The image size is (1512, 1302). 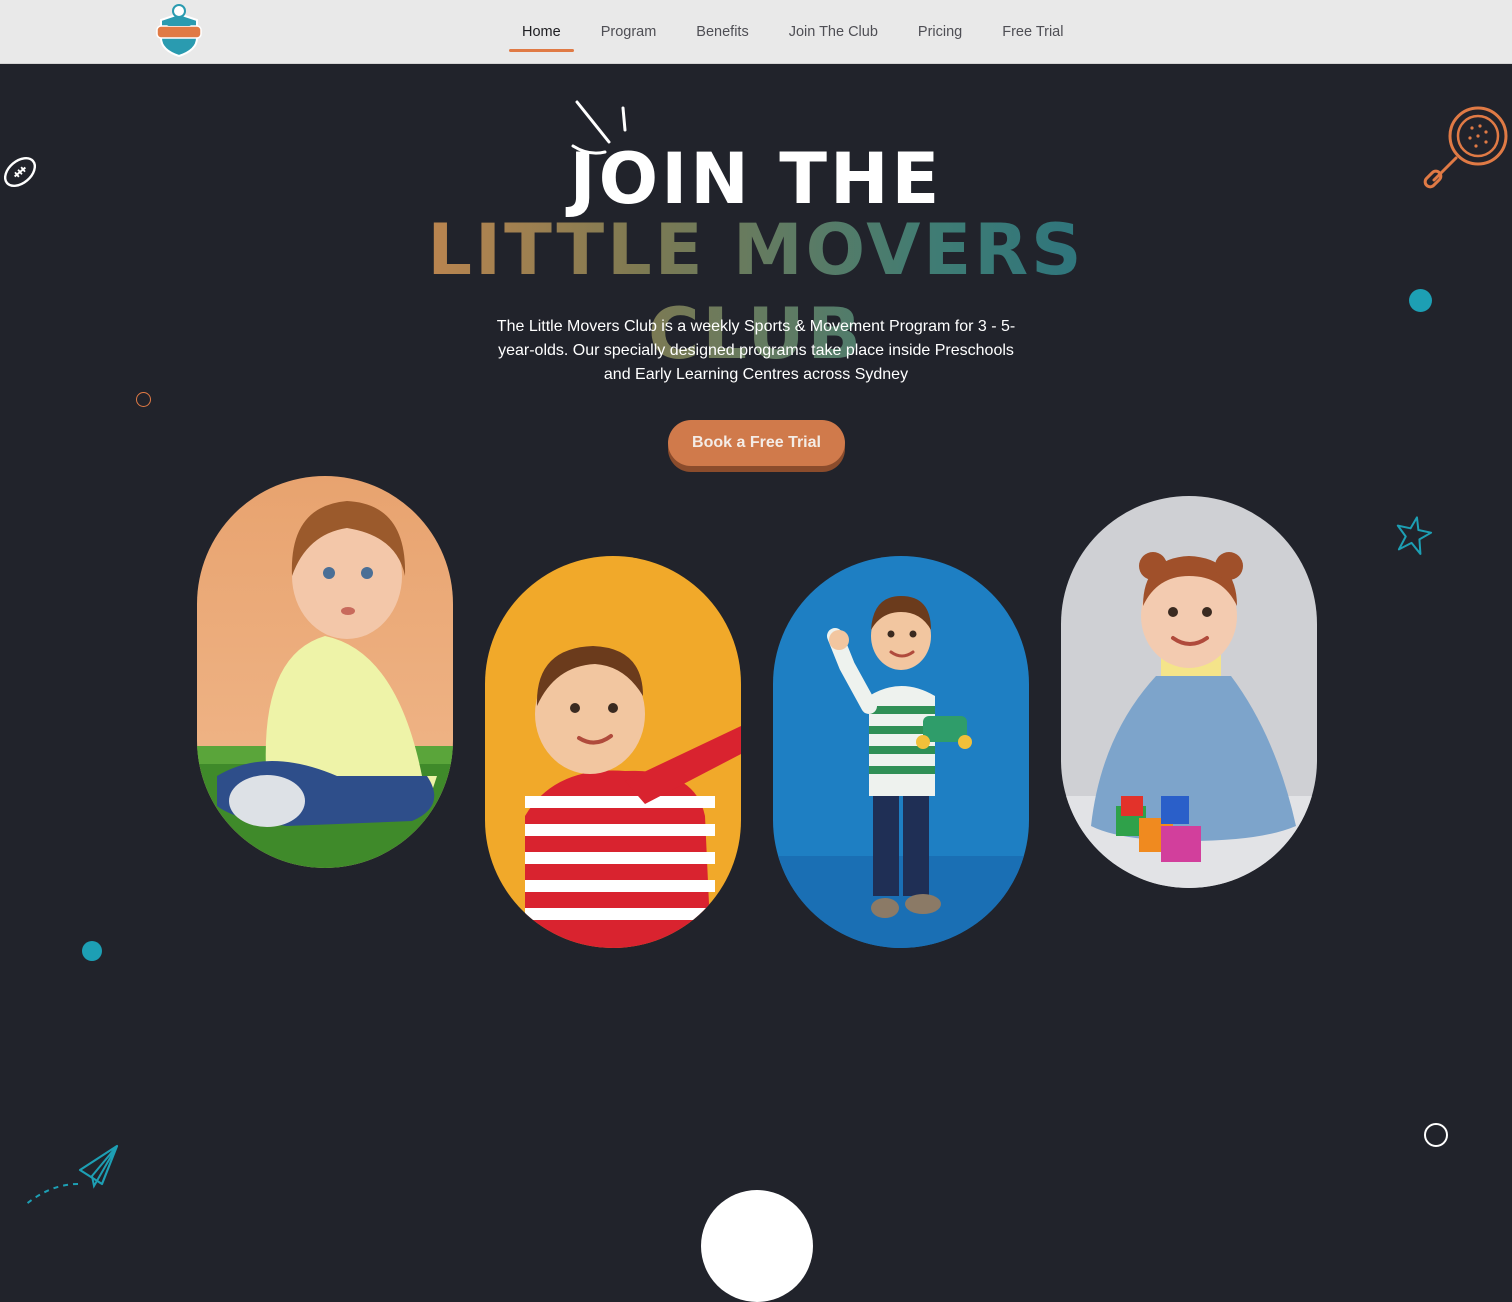 I want to click on club-logo, so click(x=179, y=30).